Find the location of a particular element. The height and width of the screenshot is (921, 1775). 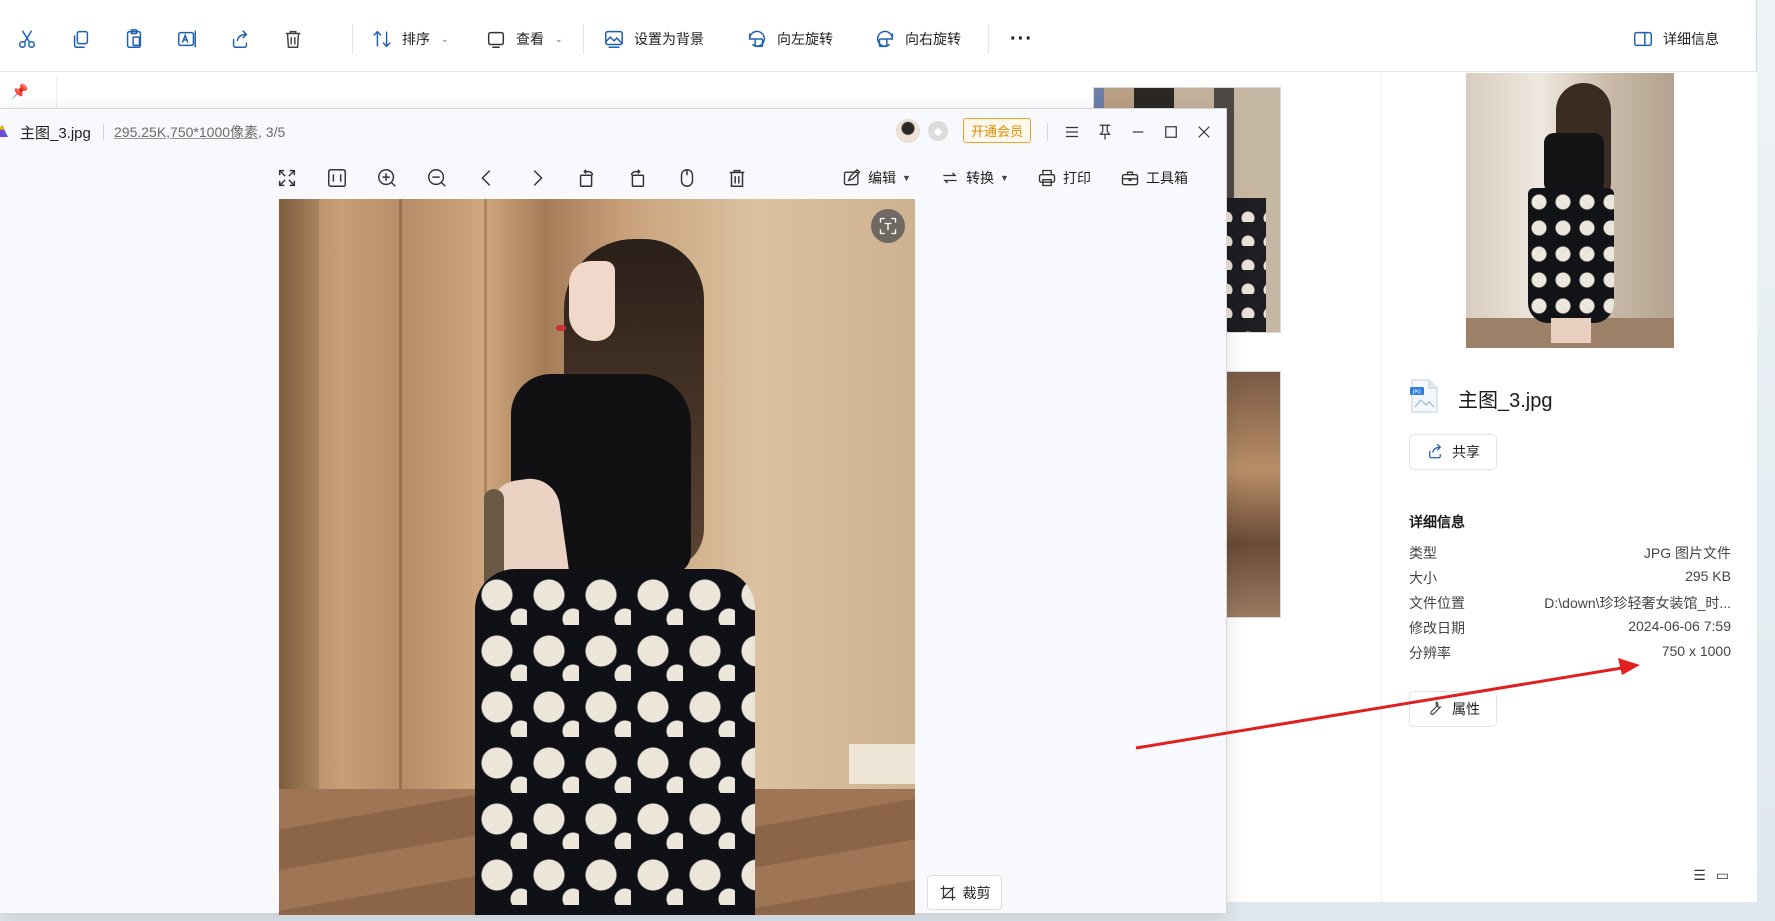

detail-key: 大小 is located at coordinates (1423, 578).